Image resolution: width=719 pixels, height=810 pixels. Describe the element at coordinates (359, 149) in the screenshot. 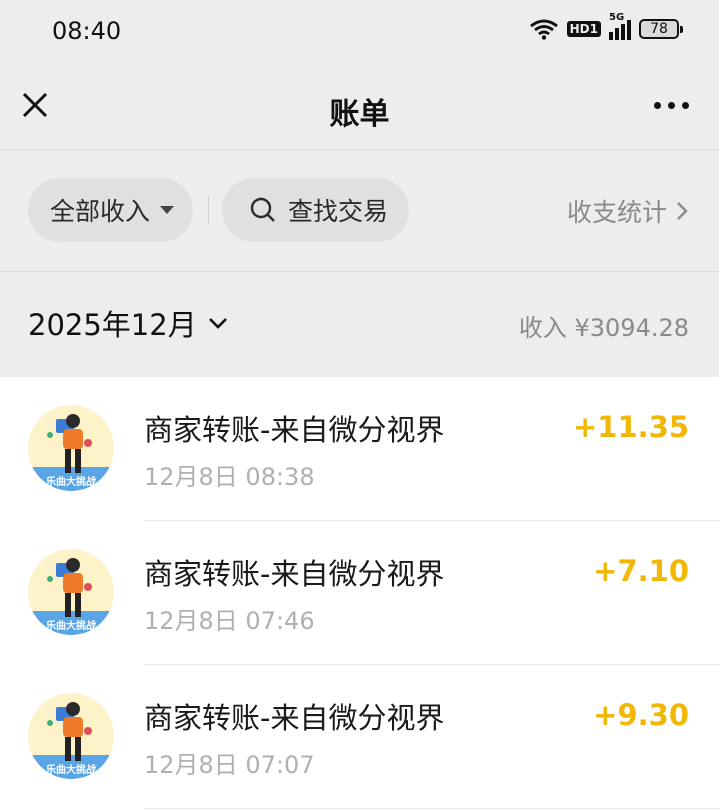

I see `nav-divider` at that location.